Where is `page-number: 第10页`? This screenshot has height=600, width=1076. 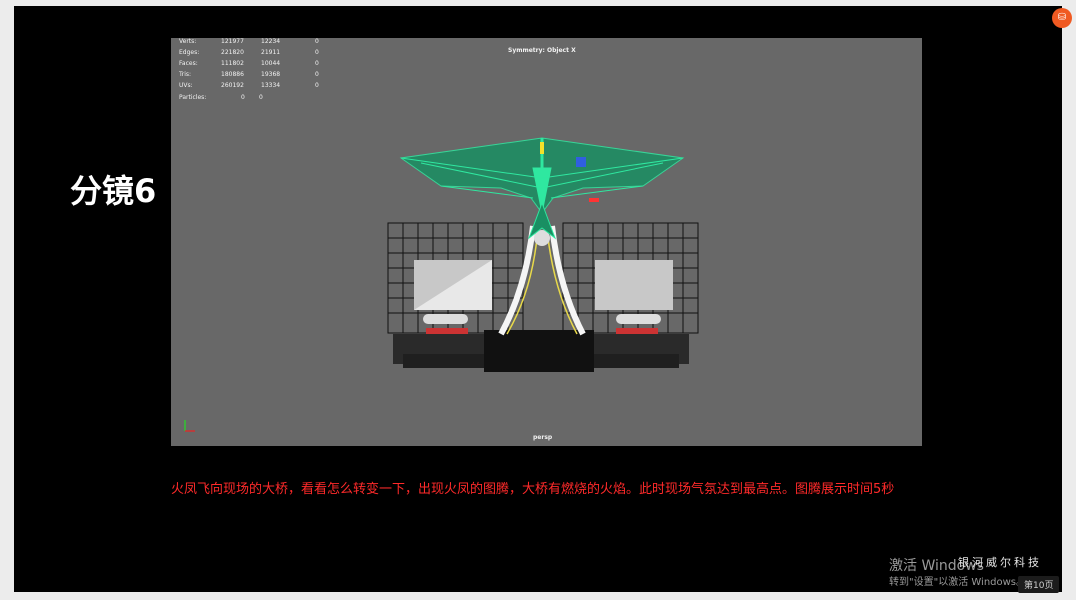
page-number: 第10页 is located at coordinates (1039, 584).